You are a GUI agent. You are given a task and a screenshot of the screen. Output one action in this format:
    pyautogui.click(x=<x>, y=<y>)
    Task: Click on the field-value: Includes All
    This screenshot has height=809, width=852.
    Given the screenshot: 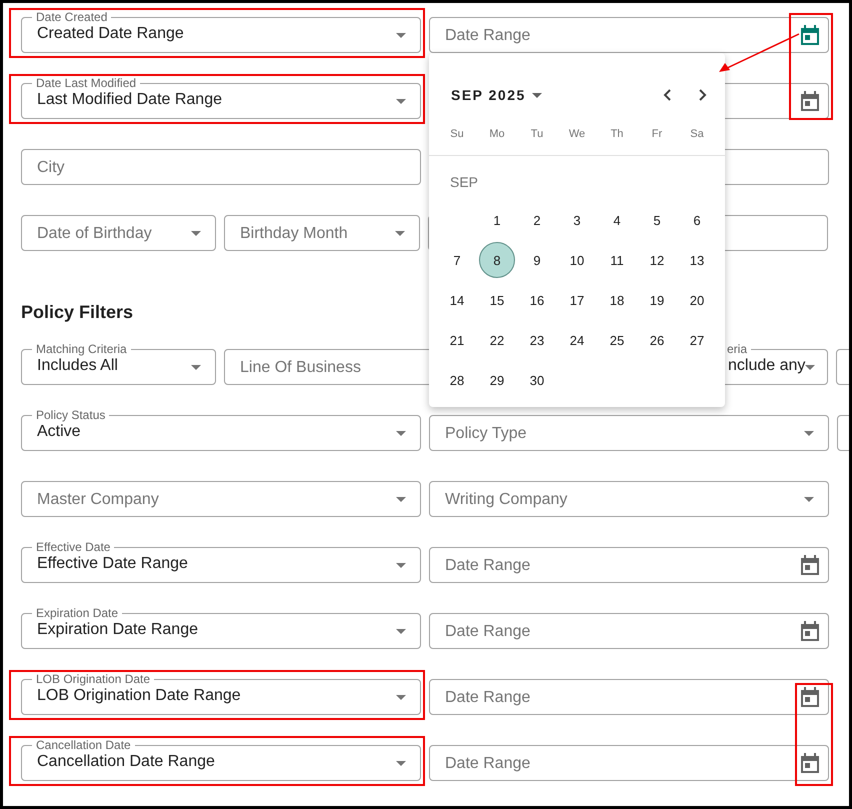 What is the action you would take?
    pyautogui.click(x=78, y=366)
    